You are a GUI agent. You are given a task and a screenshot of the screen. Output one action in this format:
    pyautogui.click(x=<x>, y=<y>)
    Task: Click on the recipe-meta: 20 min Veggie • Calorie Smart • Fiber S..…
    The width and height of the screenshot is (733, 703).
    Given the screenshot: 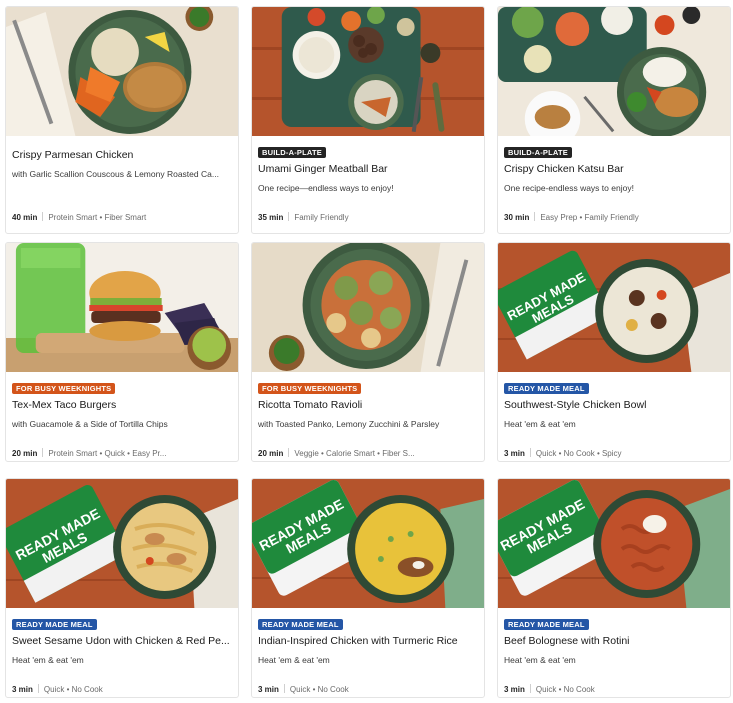 What is the action you would take?
    pyautogui.click(x=368, y=454)
    